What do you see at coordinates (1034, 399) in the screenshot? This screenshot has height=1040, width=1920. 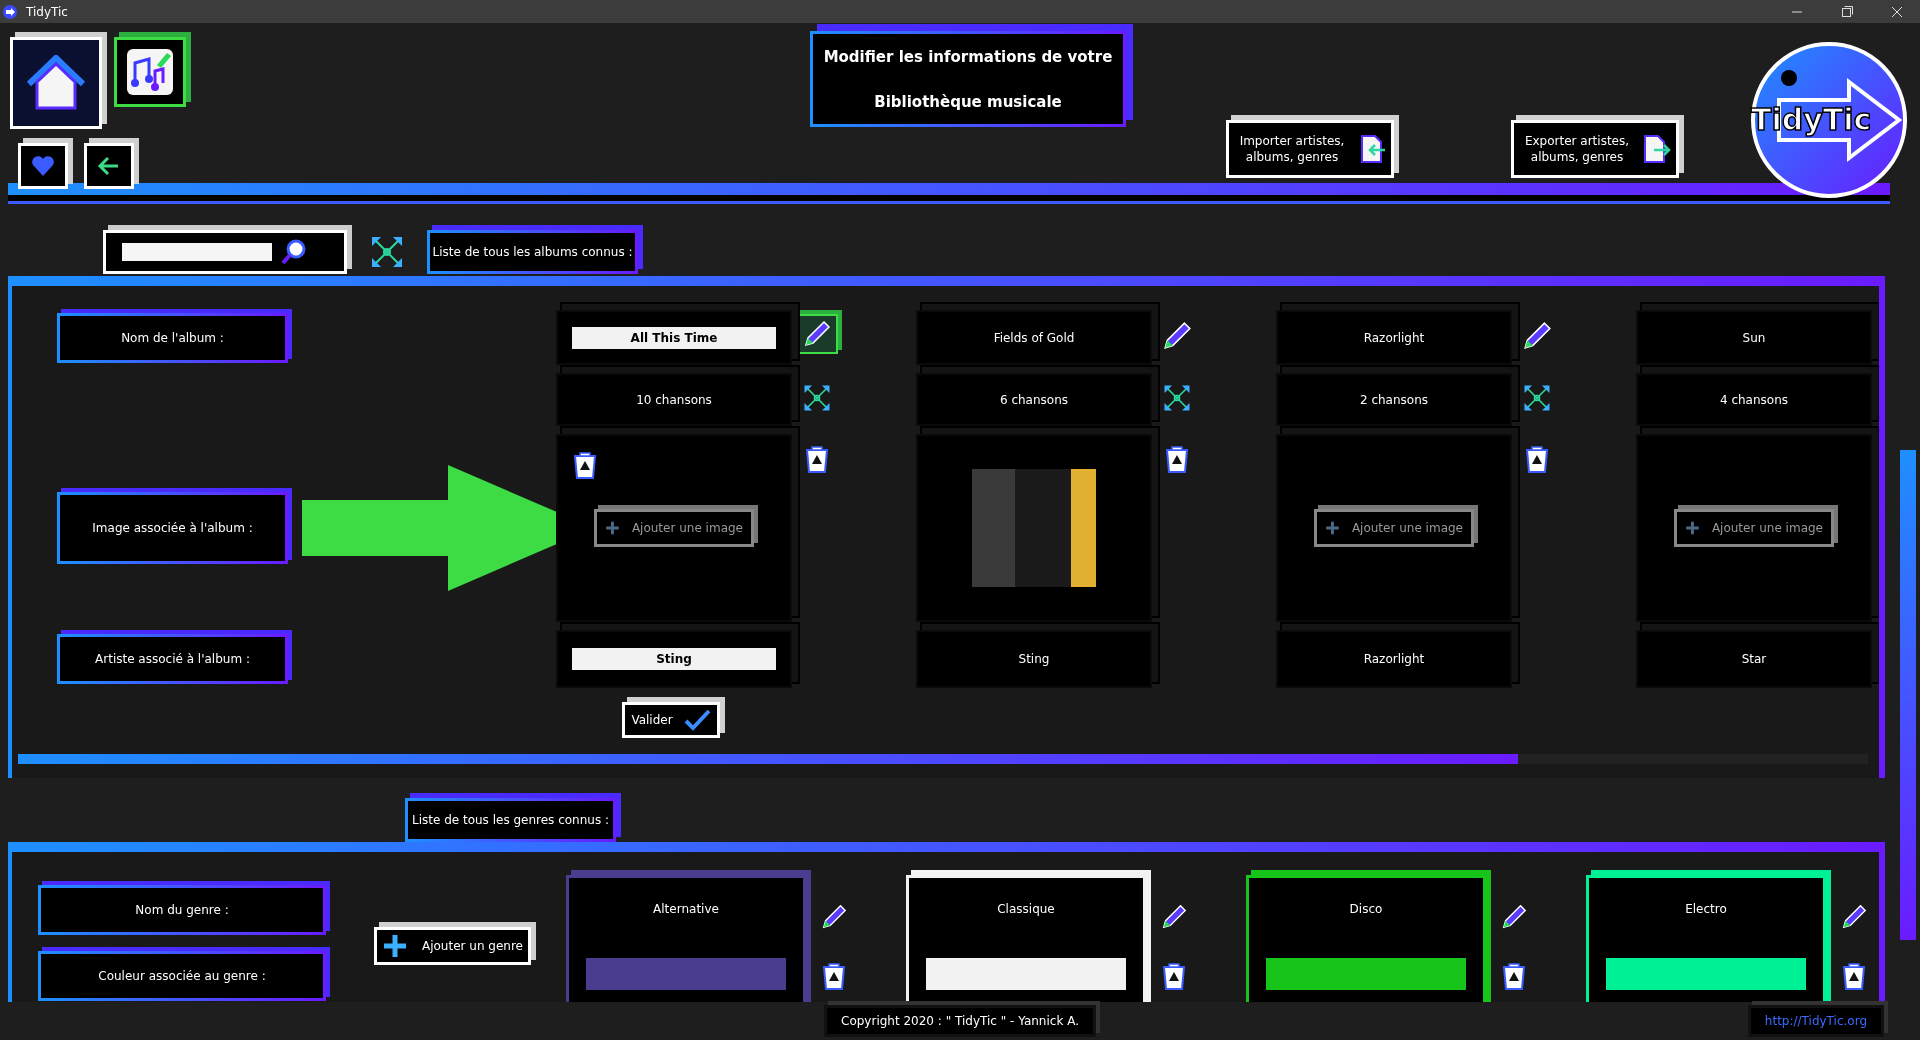 I see `song-count: 6 chansons` at bounding box center [1034, 399].